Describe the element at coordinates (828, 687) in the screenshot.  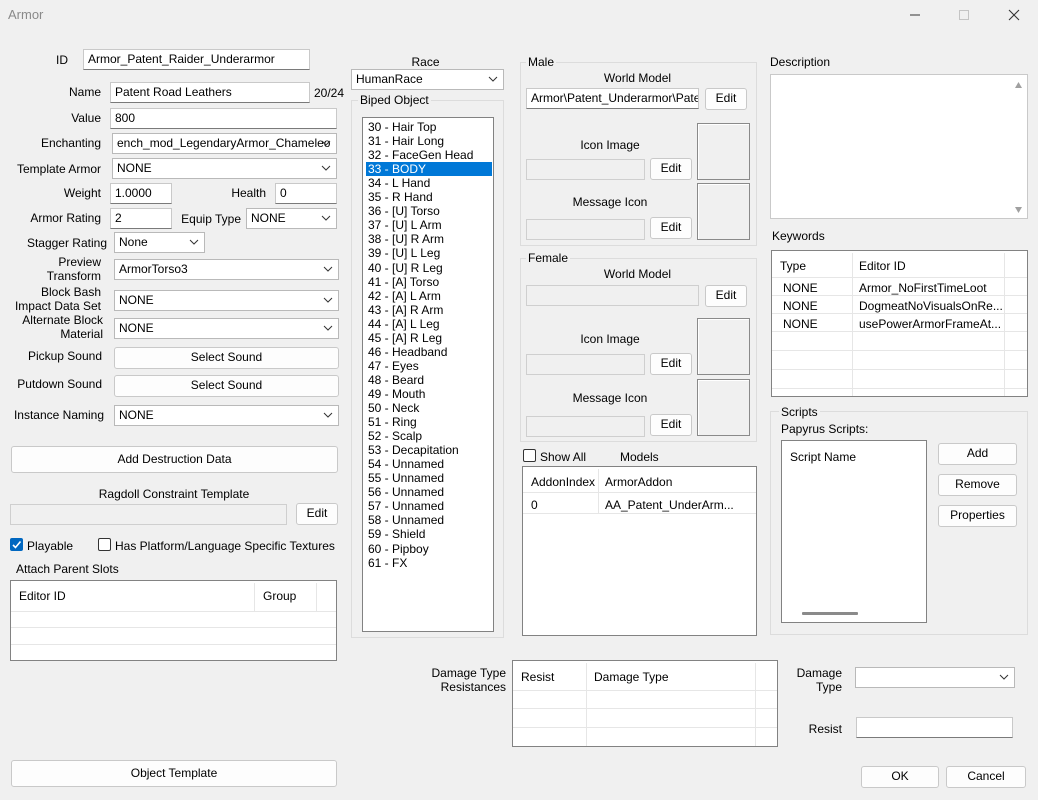
I see `type-label: Type` at that location.